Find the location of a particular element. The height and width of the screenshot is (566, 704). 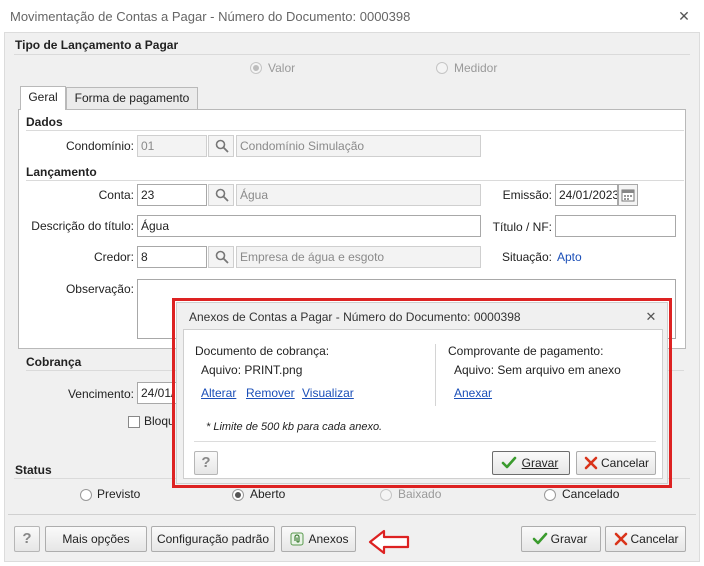

radio-valor is located at coordinates (256, 68).